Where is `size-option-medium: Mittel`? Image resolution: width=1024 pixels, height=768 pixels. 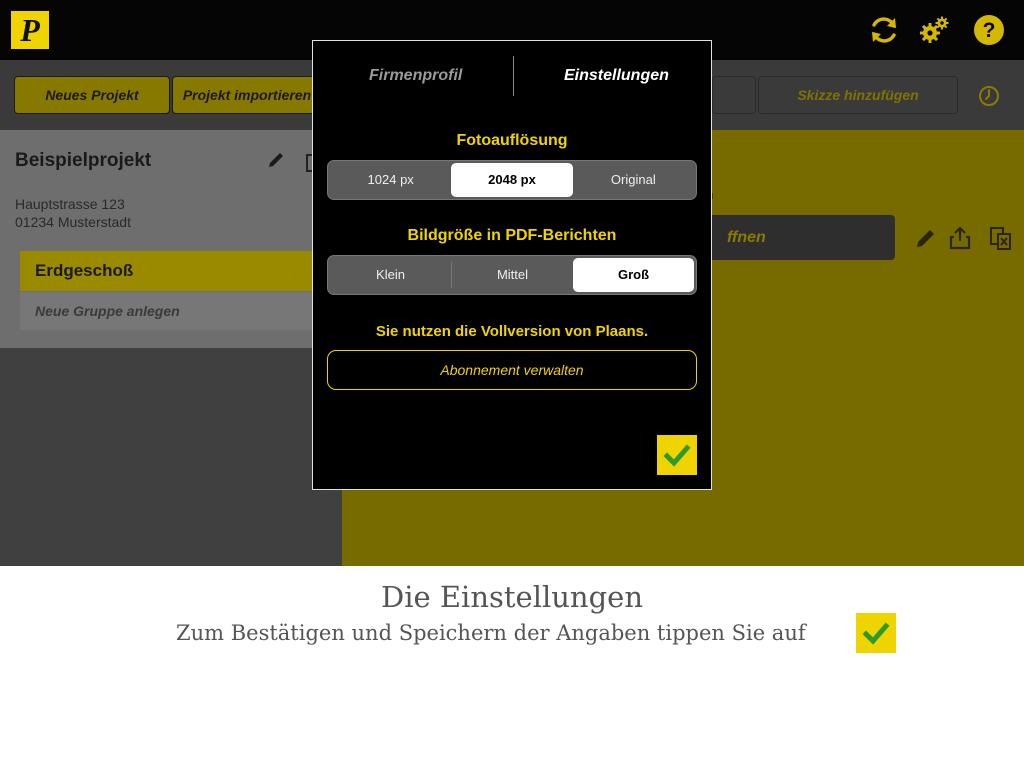
size-option-medium: Mittel is located at coordinates (512, 275).